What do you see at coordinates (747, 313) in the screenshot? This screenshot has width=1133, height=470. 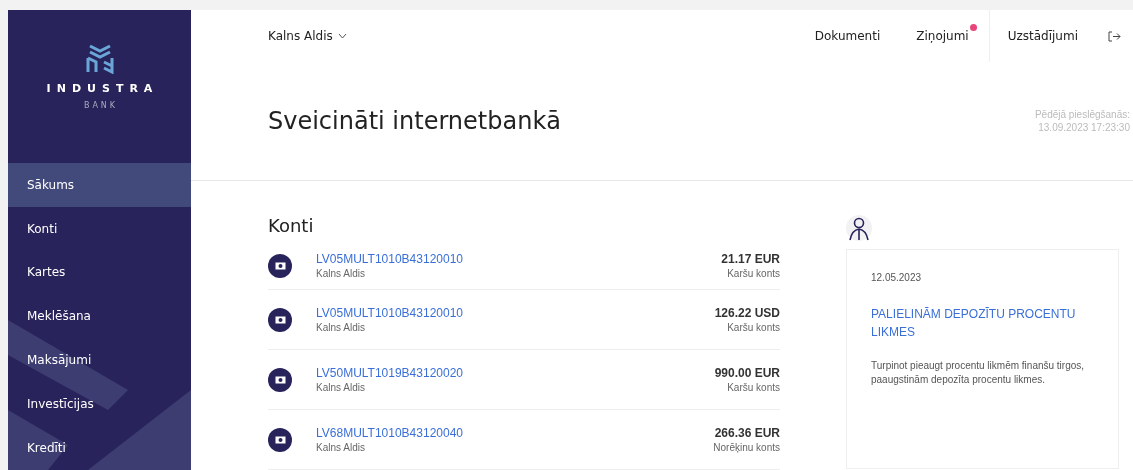 I see `account-balance: 126.22 USD` at bounding box center [747, 313].